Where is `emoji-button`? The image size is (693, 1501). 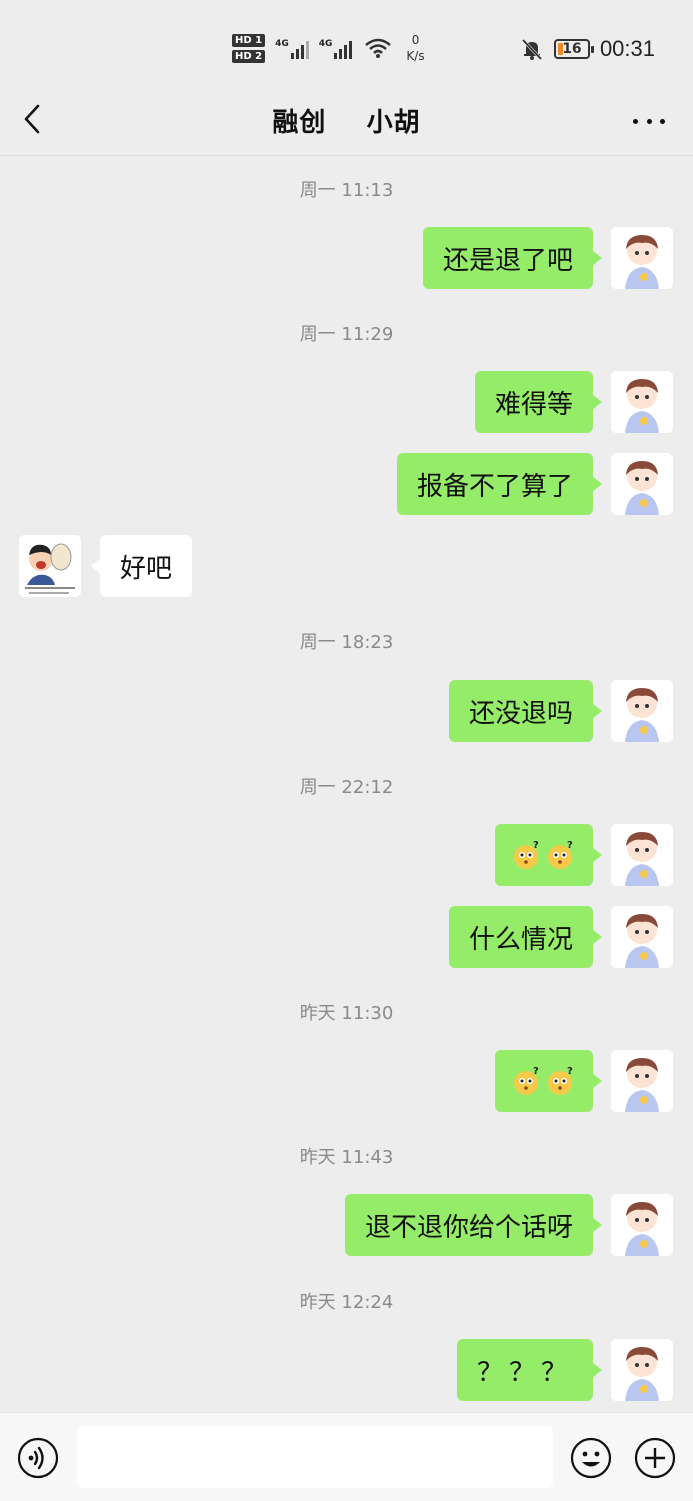 emoji-button is located at coordinates (591, 1458).